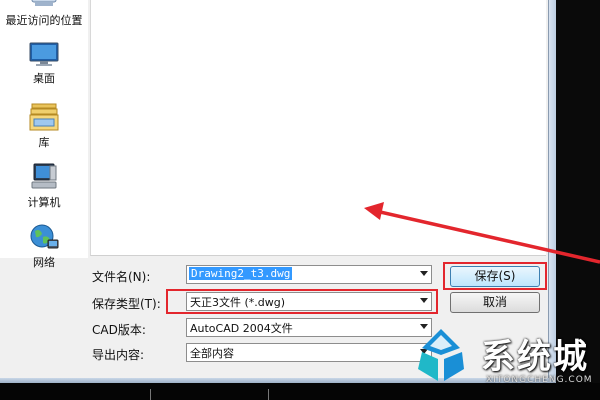  I want to click on watermark-subtitle: XITONGCHENG.COM, so click(539, 380).